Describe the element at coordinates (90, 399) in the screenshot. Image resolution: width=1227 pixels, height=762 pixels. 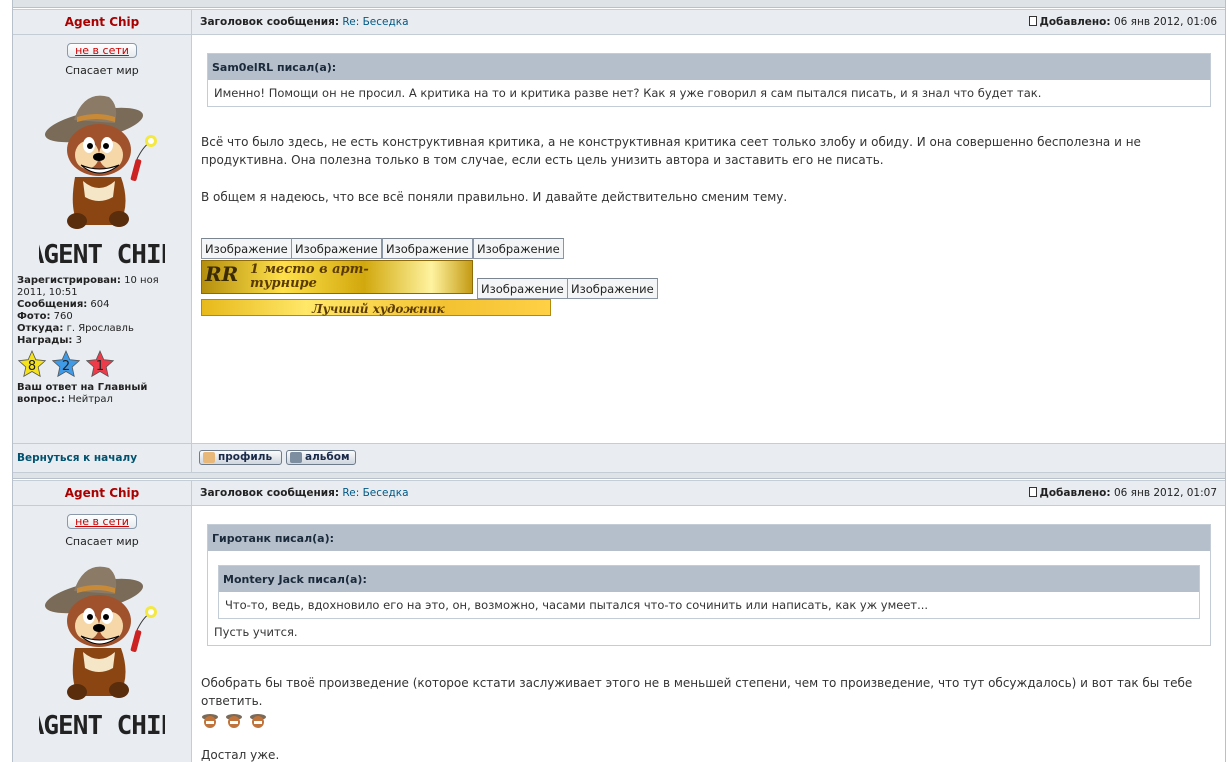
I see `answer-value: Нейтрал` at that location.